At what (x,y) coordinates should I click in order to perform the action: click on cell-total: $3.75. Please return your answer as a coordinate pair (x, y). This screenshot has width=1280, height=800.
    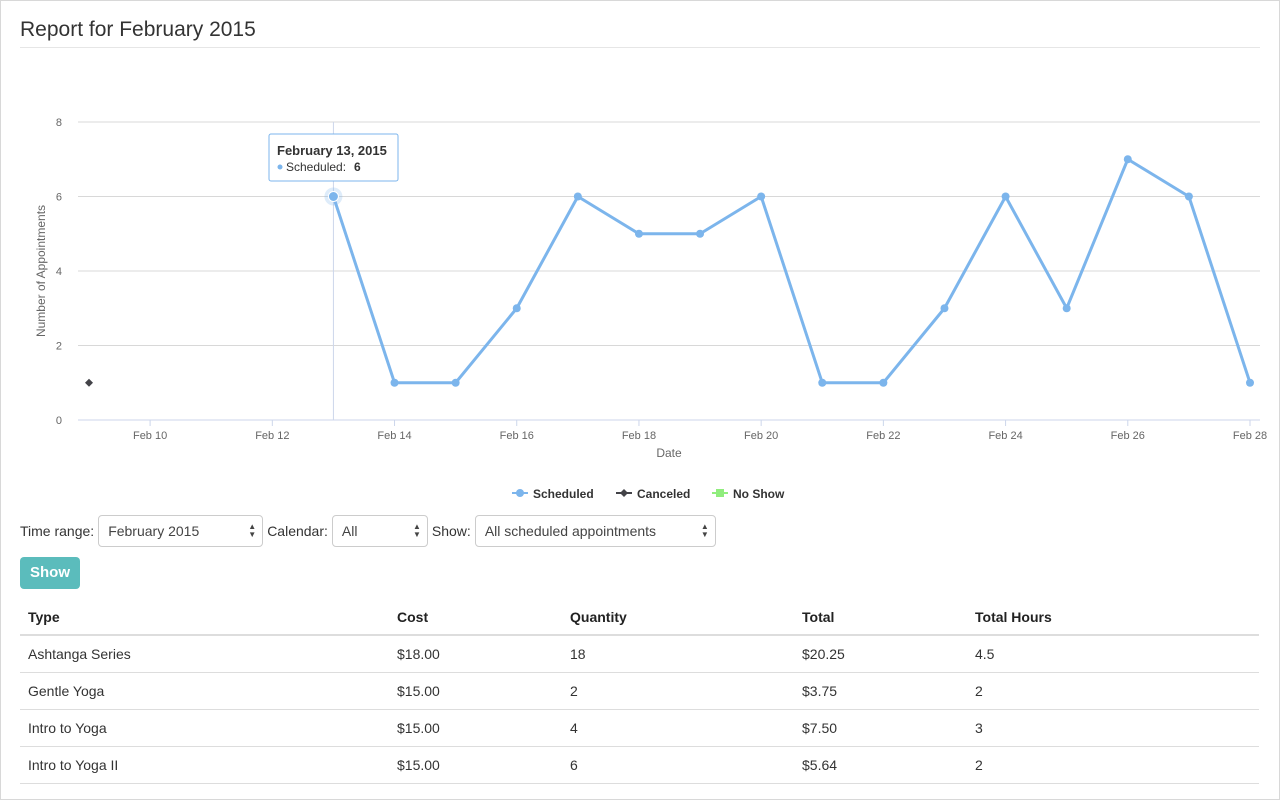
    Looking at the image, I should click on (880, 691).